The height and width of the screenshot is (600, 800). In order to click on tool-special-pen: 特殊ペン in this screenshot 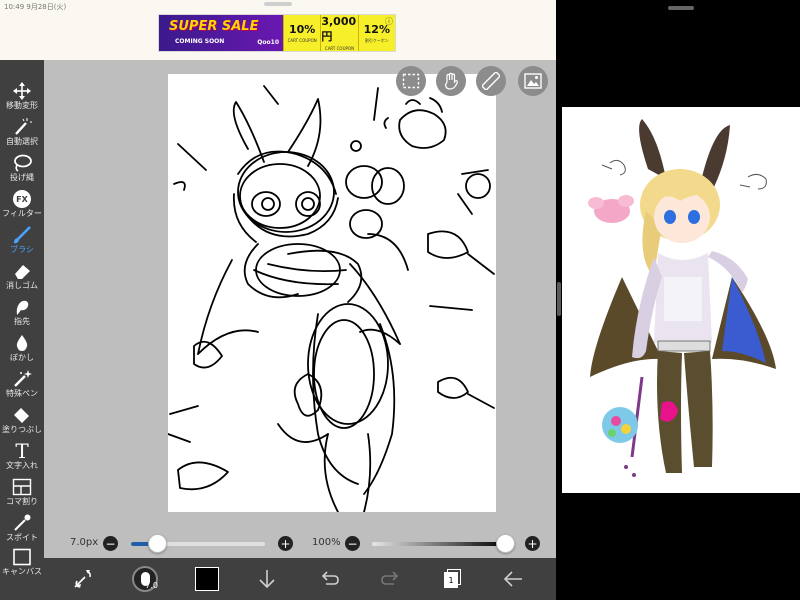, I will do `click(22, 387)`.